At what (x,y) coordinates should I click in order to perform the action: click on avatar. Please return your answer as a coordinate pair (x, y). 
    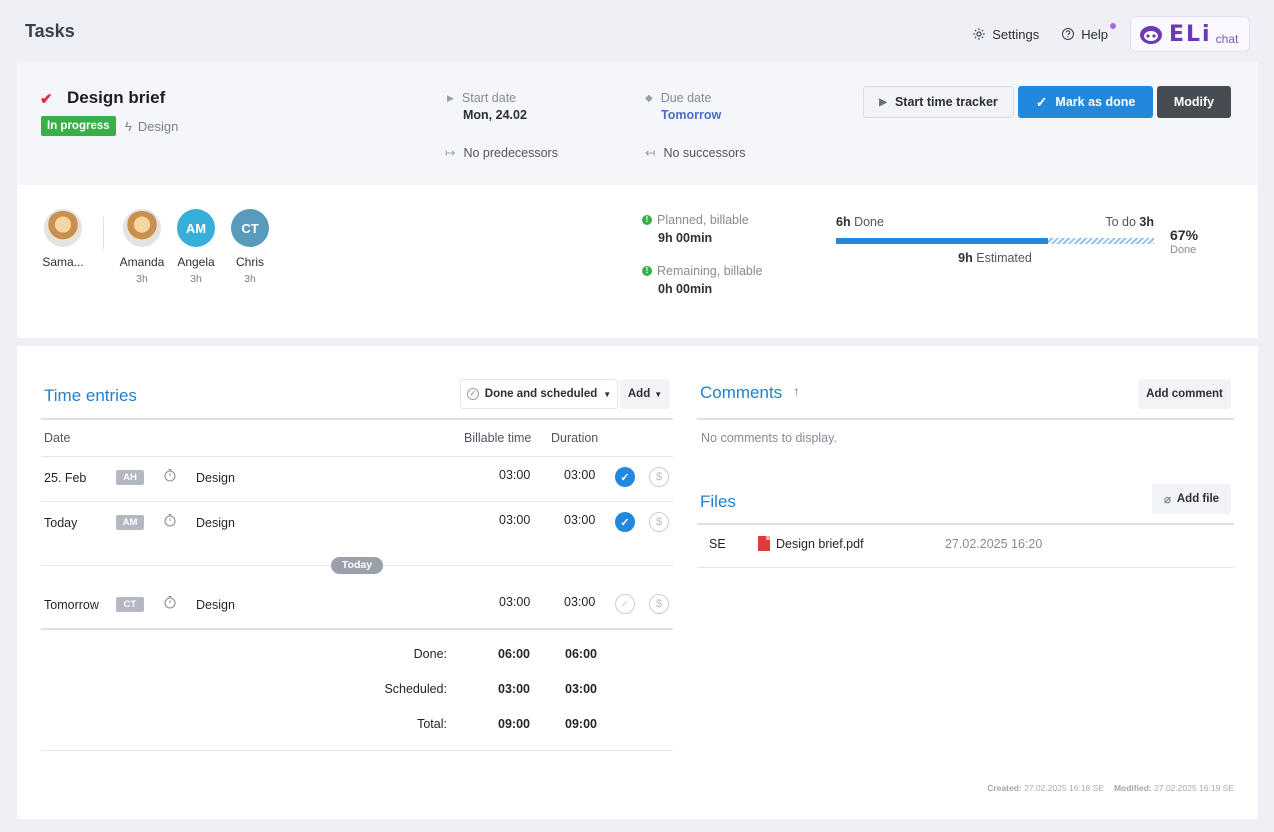
    Looking at the image, I should click on (63, 228).